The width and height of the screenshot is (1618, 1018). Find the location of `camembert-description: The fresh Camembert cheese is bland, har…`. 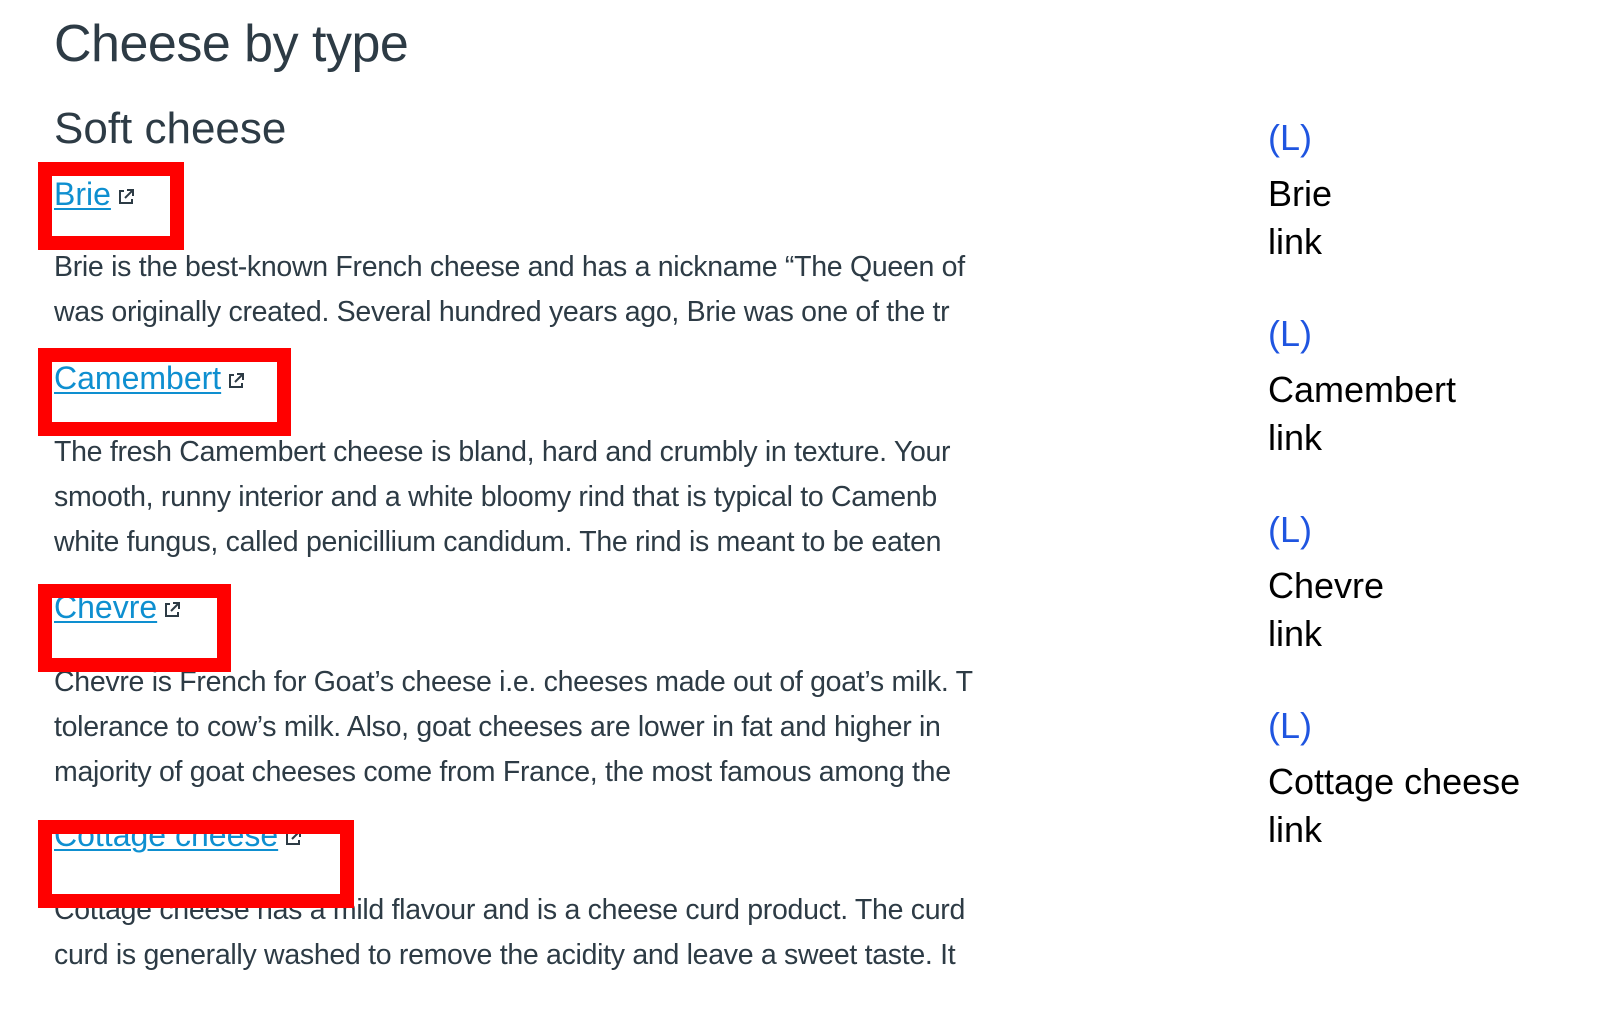

camembert-description: The fresh Camembert cheese is bland, har… is located at coordinates (541, 497).